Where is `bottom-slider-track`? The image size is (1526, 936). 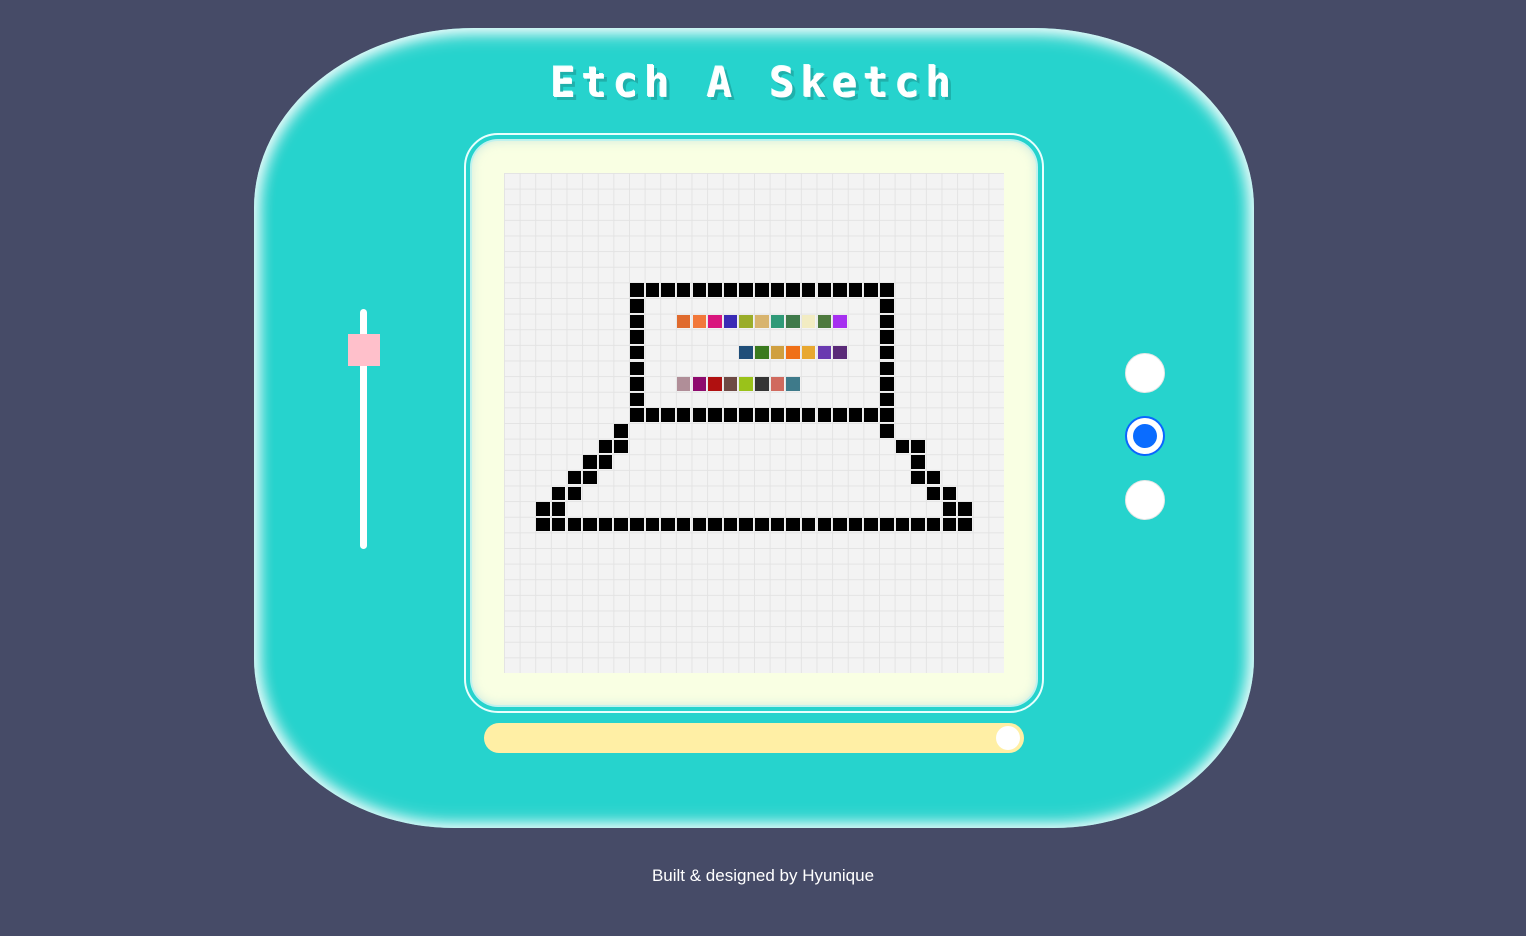
bottom-slider-track is located at coordinates (754, 738).